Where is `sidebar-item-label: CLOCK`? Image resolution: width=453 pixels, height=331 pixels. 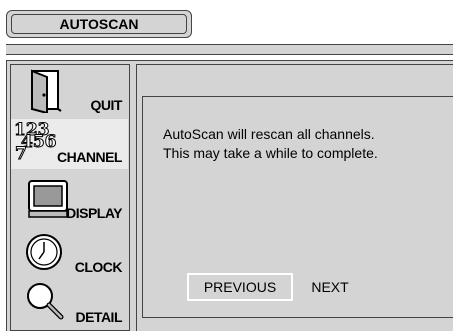 sidebar-item-label: CLOCK is located at coordinates (98, 267).